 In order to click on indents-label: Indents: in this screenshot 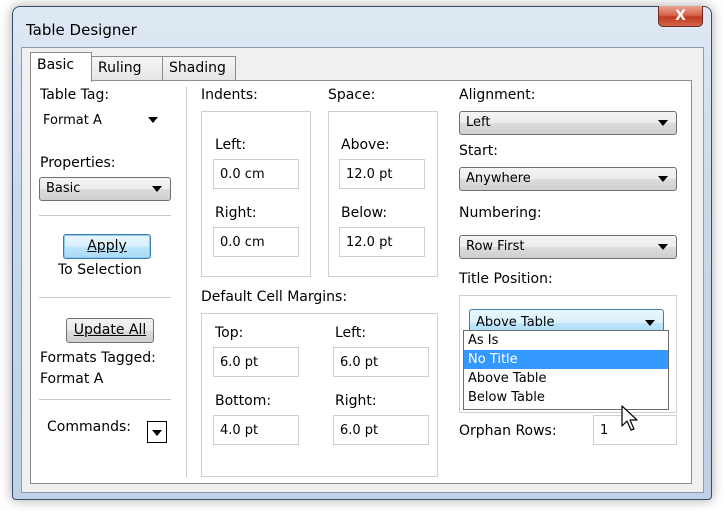, I will do `click(229, 95)`.